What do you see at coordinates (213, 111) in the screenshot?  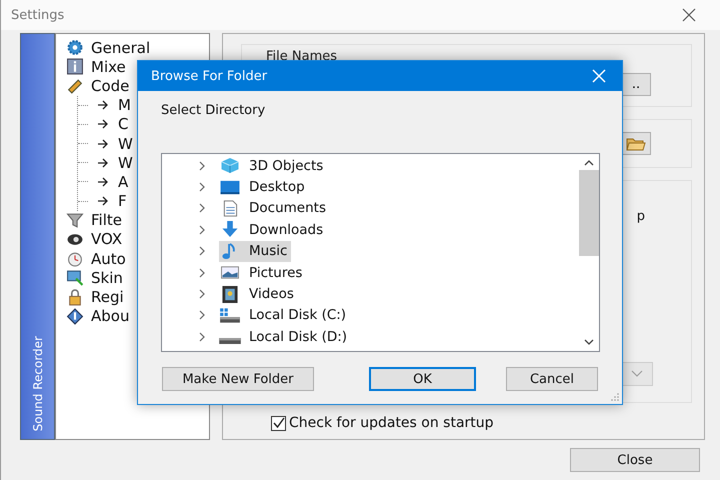 I see `dialog-prompt: Select Directory` at bounding box center [213, 111].